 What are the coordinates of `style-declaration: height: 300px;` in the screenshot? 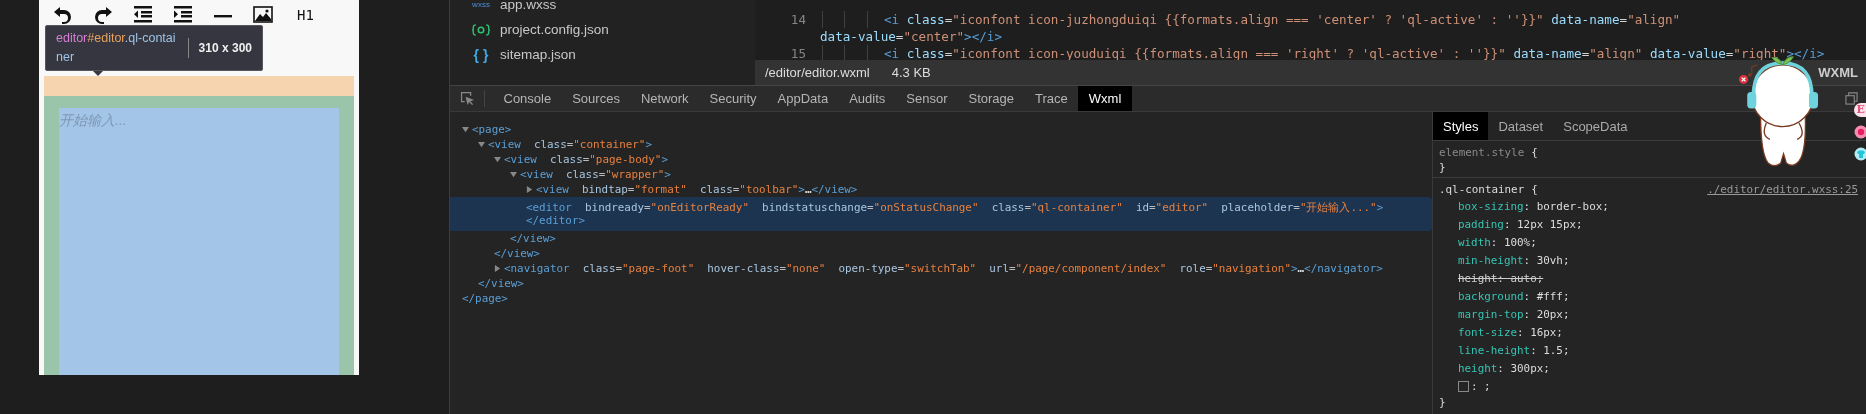 It's located at (1504, 368).